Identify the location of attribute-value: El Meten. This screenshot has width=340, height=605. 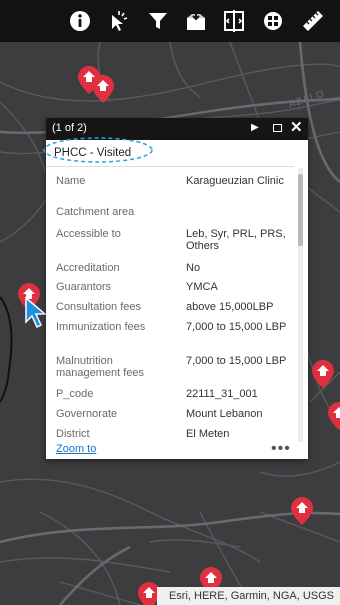
(208, 434).